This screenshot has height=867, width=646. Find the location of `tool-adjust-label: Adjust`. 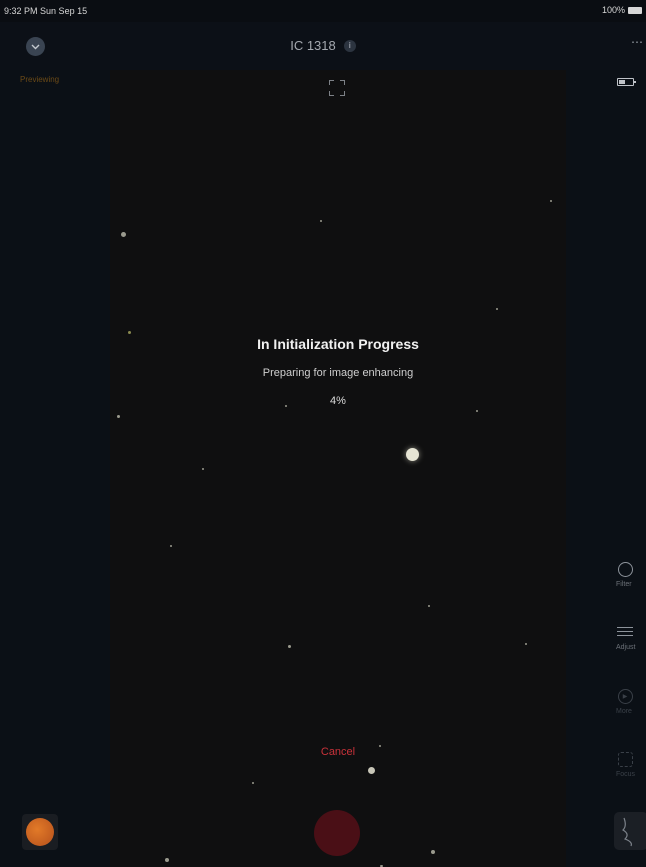

tool-adjust-label: Adjust is located at coordinates (626, 647).